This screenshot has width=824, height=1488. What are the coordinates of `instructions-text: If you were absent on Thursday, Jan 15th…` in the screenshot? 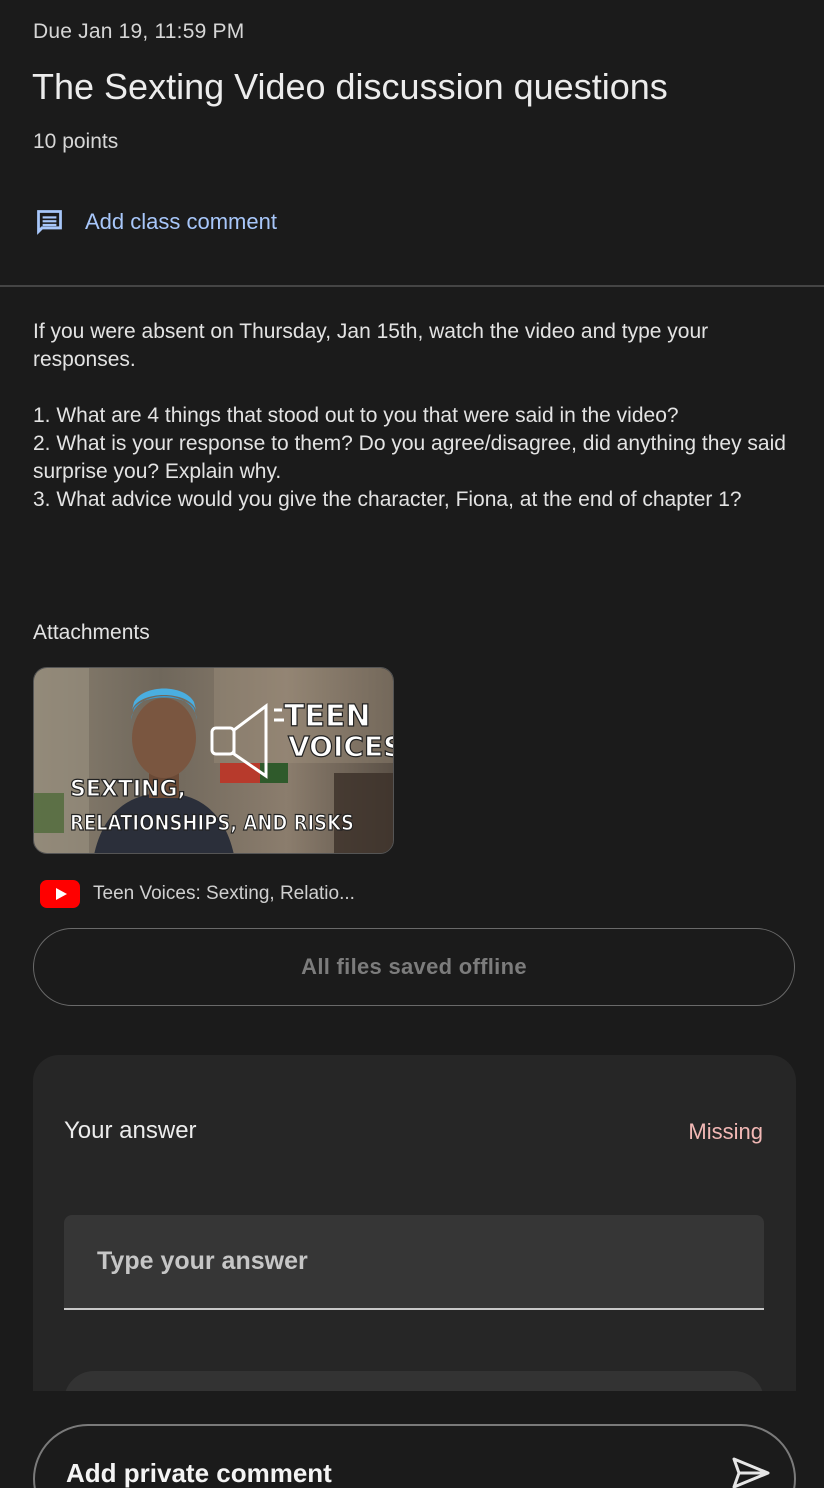 It's located at (409, 415).